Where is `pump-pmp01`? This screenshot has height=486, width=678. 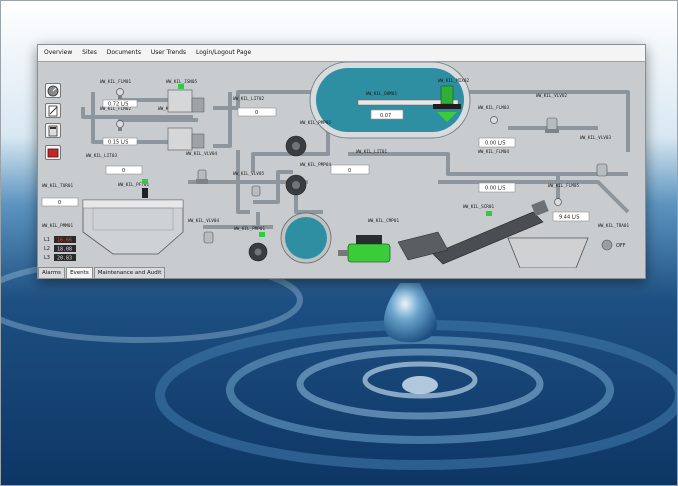
pump-pmp01 is located at coordinates (258, 252).